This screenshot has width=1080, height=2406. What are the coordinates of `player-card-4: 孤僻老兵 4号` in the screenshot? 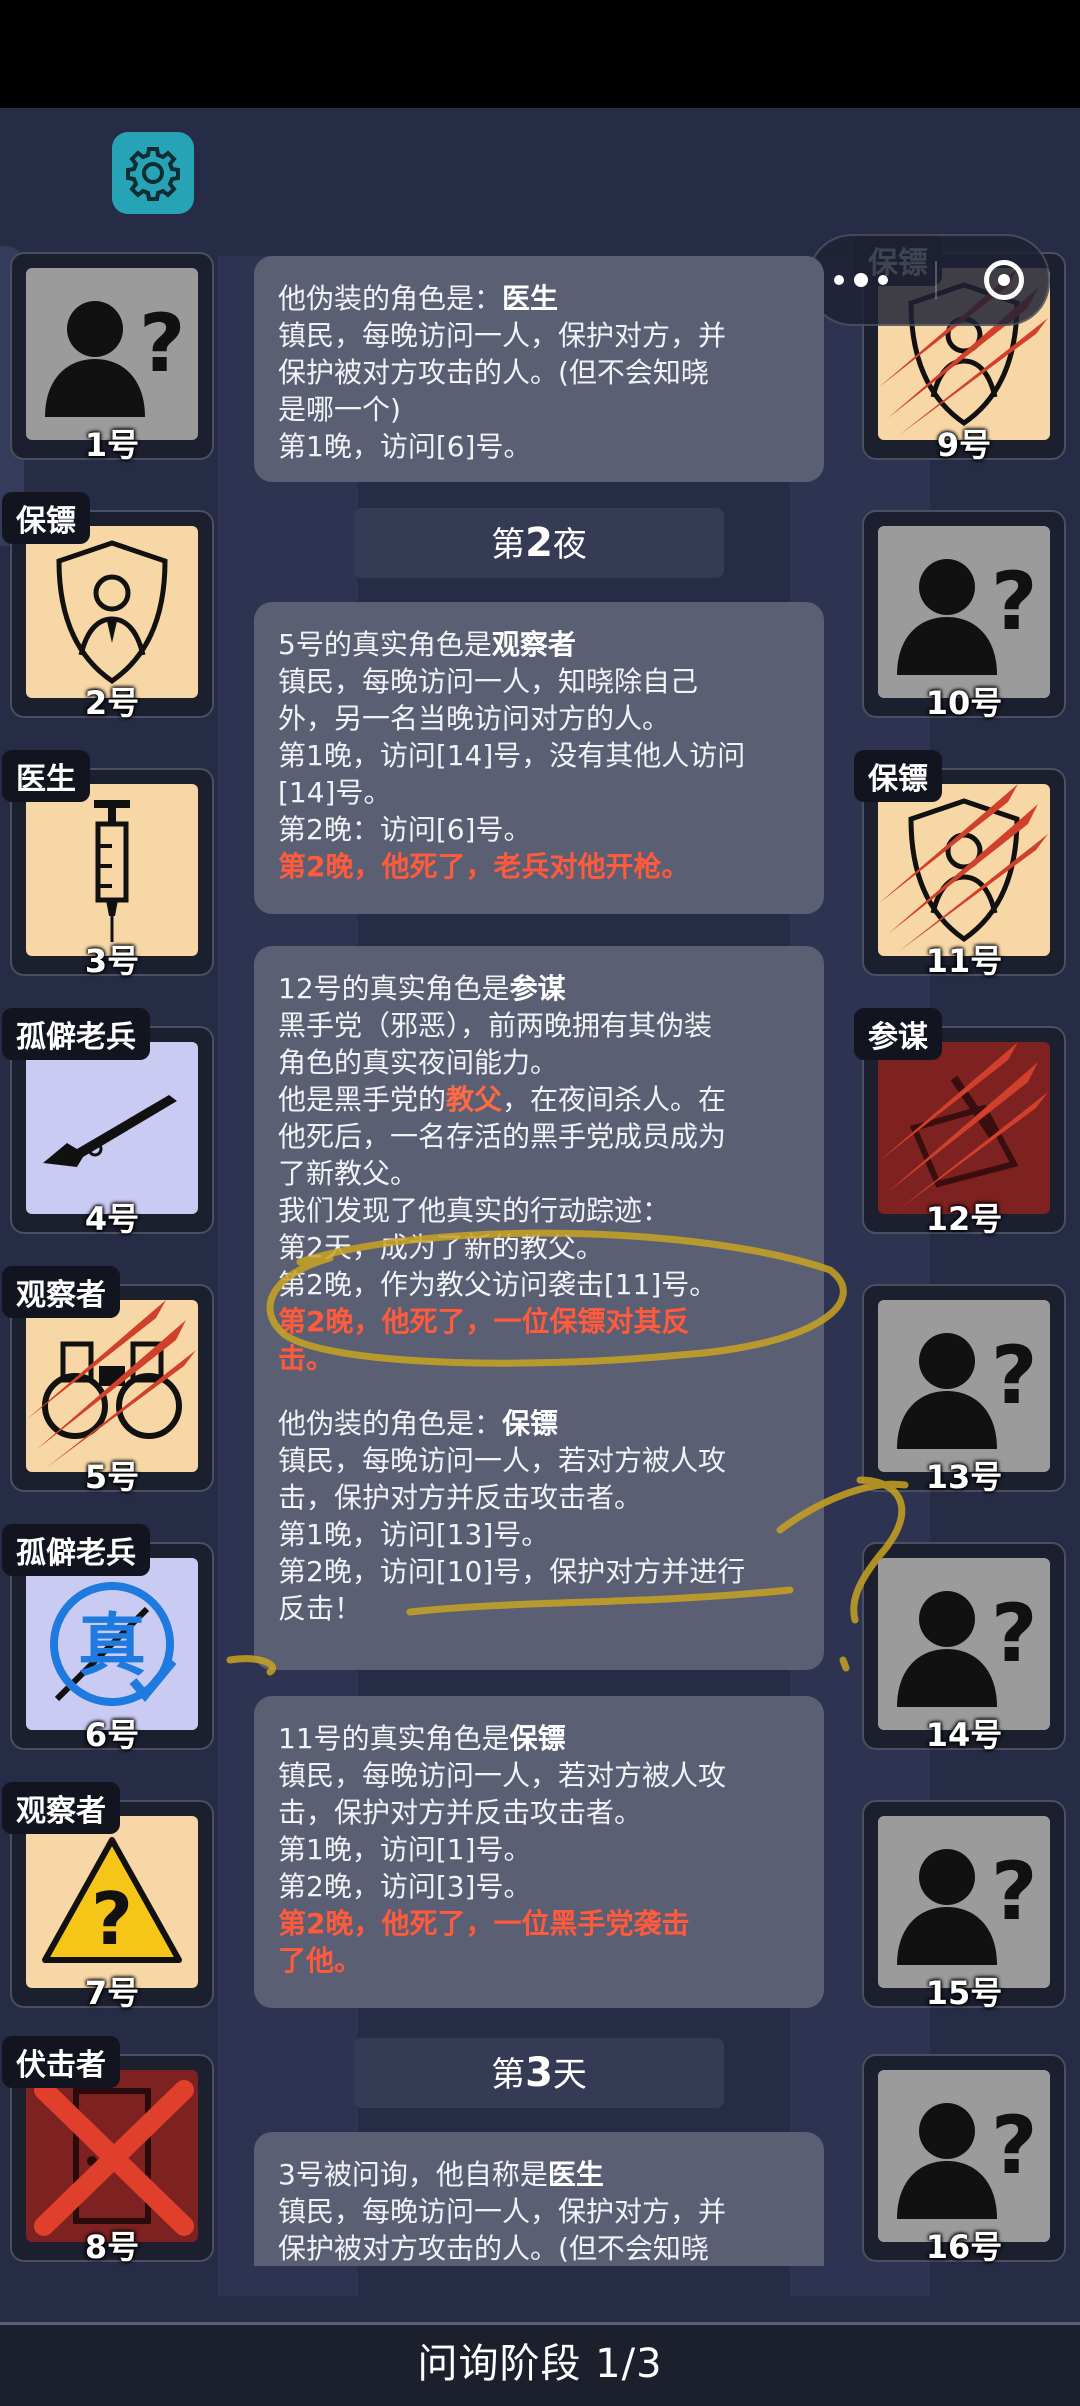 It's located at (108, 1123).